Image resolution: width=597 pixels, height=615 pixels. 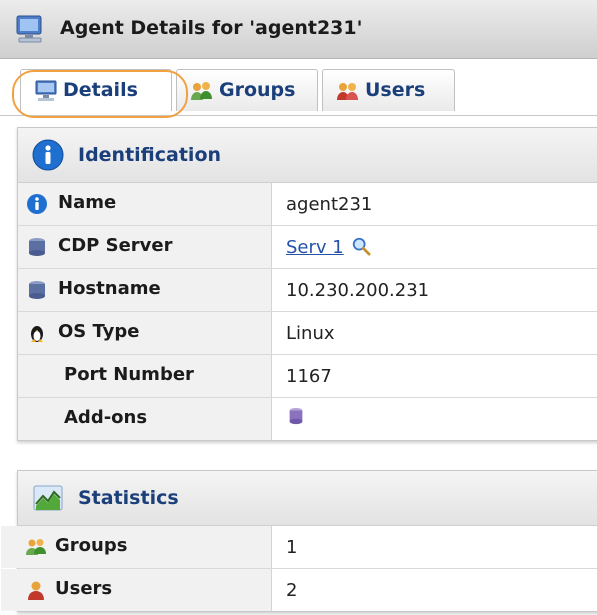 I want to click on identification-header: Identification, so click(x=307, y=155).